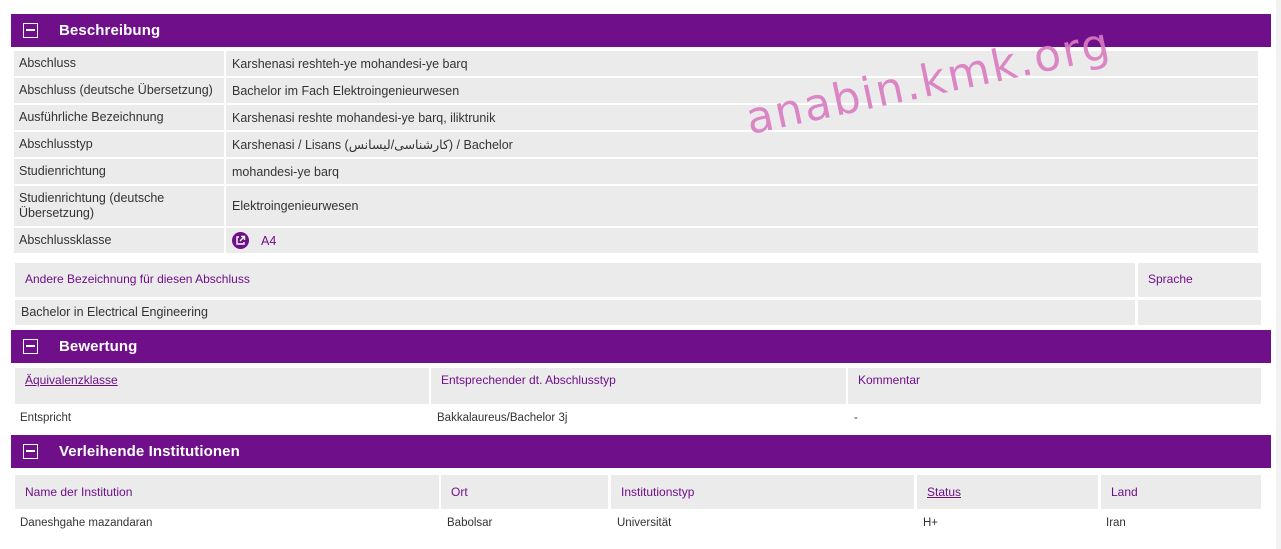 The width and height of the screenshot is (1281, 549). Describe the element at coordinates (1278, 274) in the screenshot. I see `page-scrollbar` at that location.